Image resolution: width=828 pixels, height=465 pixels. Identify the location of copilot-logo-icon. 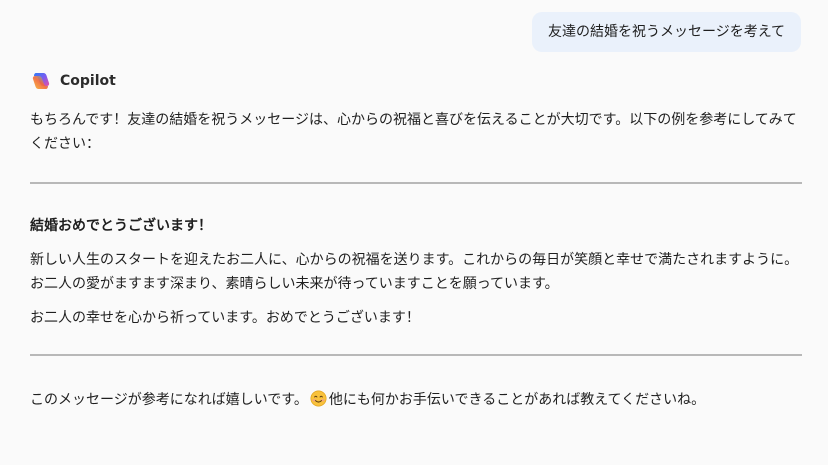
(41, 81).